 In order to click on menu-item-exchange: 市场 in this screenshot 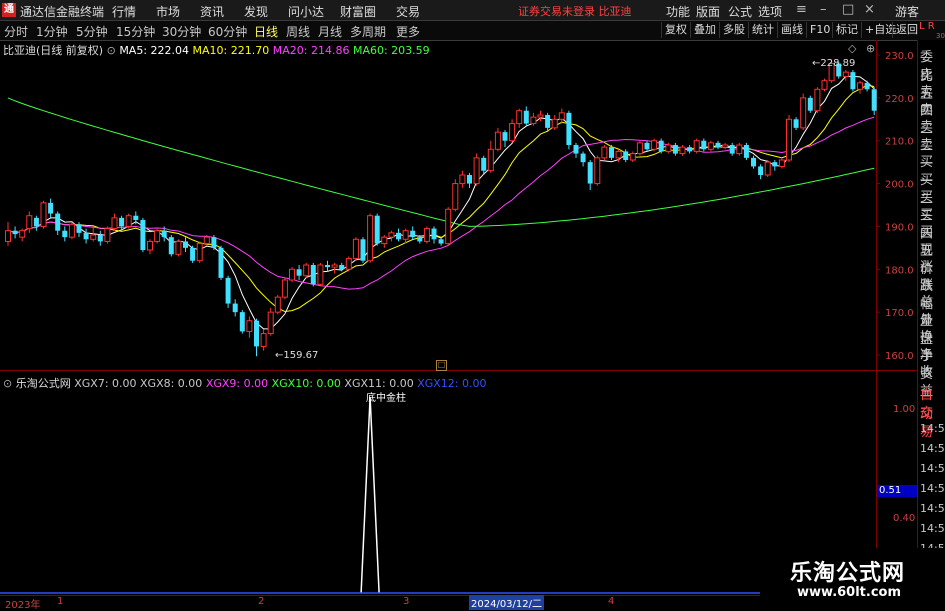, I will do `click(168, 11)`.